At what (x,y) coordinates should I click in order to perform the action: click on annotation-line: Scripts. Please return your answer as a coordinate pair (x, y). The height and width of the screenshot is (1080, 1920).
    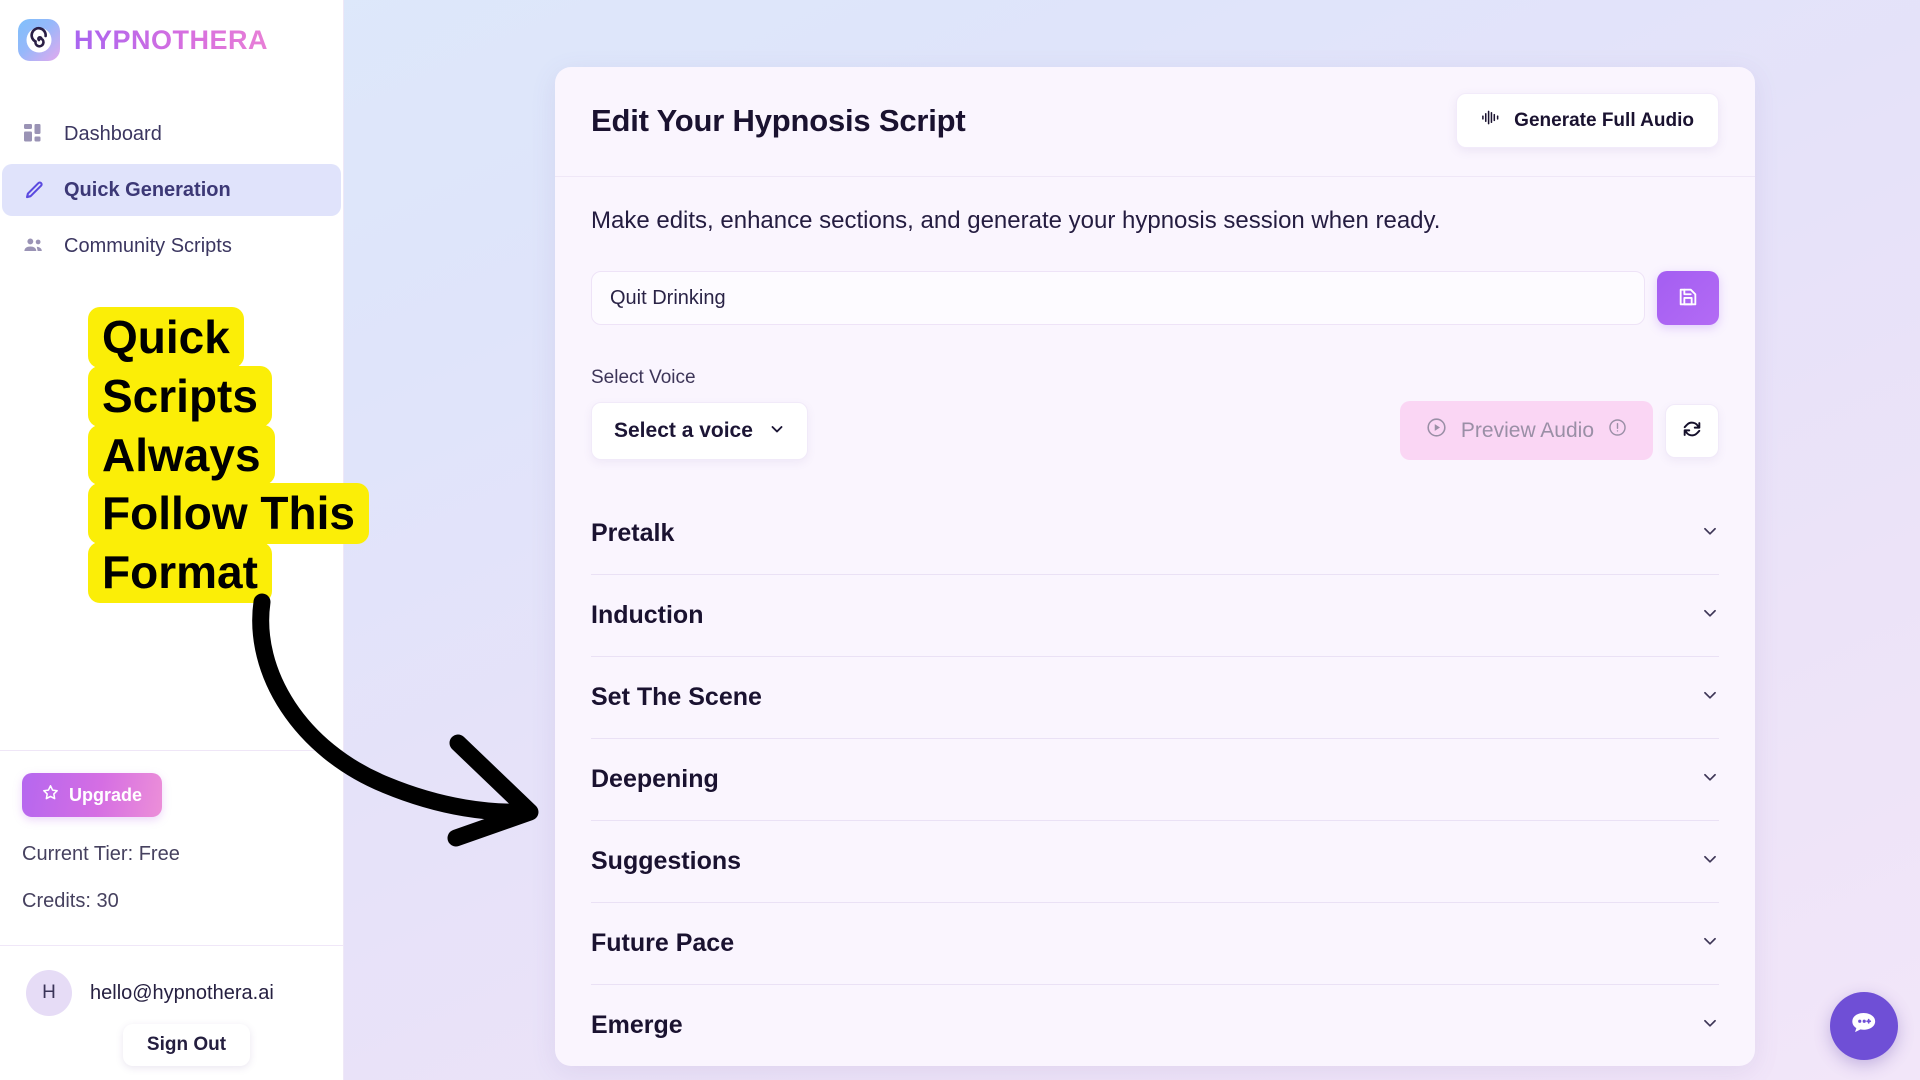
    Looking at the image, I should click on (180, 396).